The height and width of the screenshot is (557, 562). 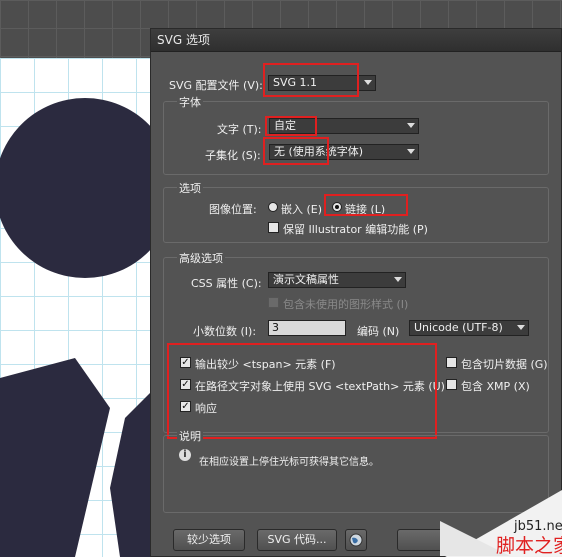 I want to click on artwork-body-left-shape, so click(x=55, y=457).